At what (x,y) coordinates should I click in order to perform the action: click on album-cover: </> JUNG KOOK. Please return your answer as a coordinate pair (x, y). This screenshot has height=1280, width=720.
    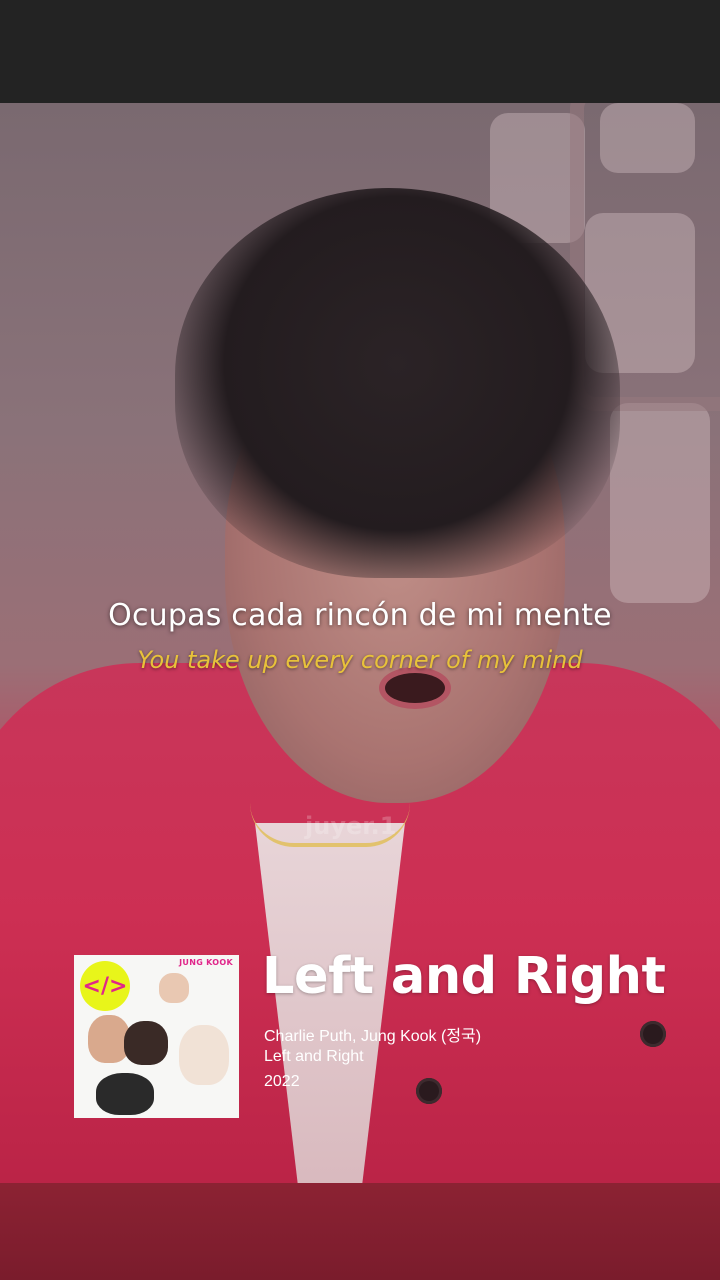
    Looking at the image, I should click on (156, 1036).